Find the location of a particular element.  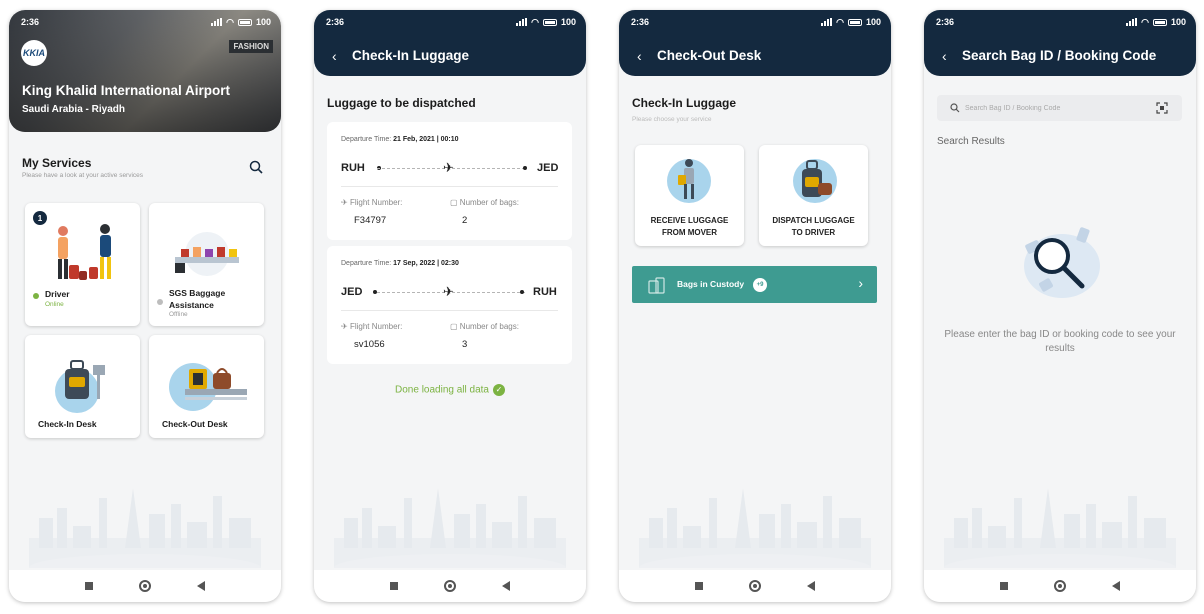

service-card-sgs-baggage: SGS Baggage Assistance Offline is located at coordinates (206, 264).